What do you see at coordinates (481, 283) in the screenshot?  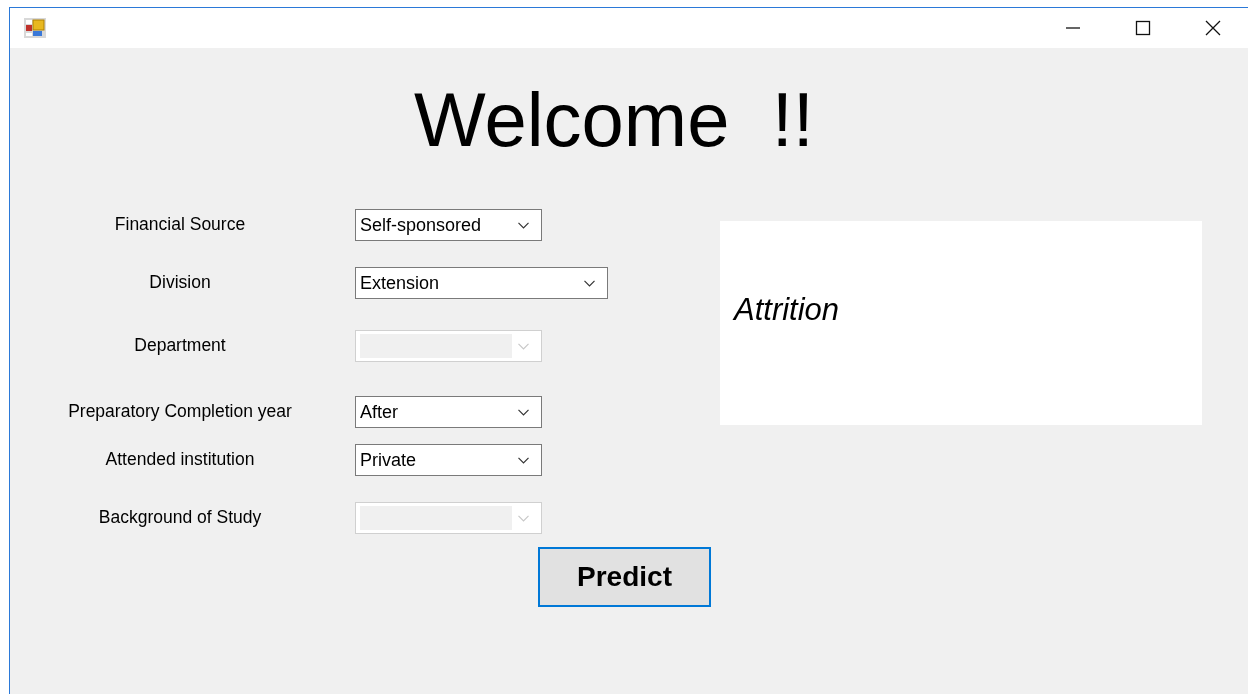 I see `dropdown: Extension` at bounding box center [481, 283].